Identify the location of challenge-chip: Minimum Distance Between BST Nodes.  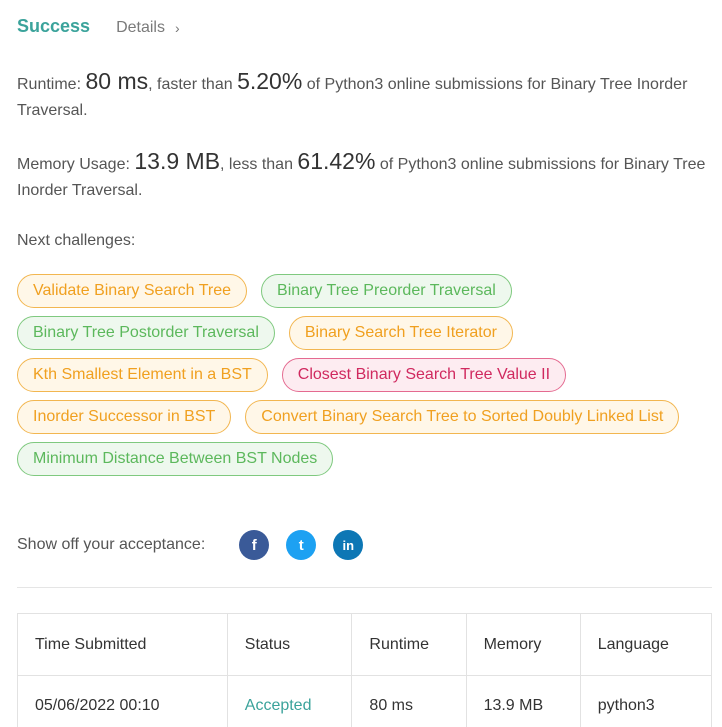
(175, 459).